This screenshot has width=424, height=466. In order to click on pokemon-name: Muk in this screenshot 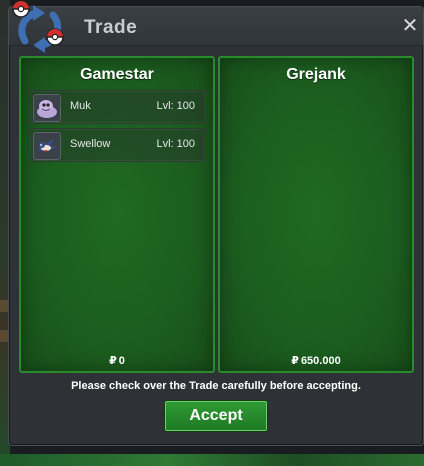, I will do `click(80, 106)`.